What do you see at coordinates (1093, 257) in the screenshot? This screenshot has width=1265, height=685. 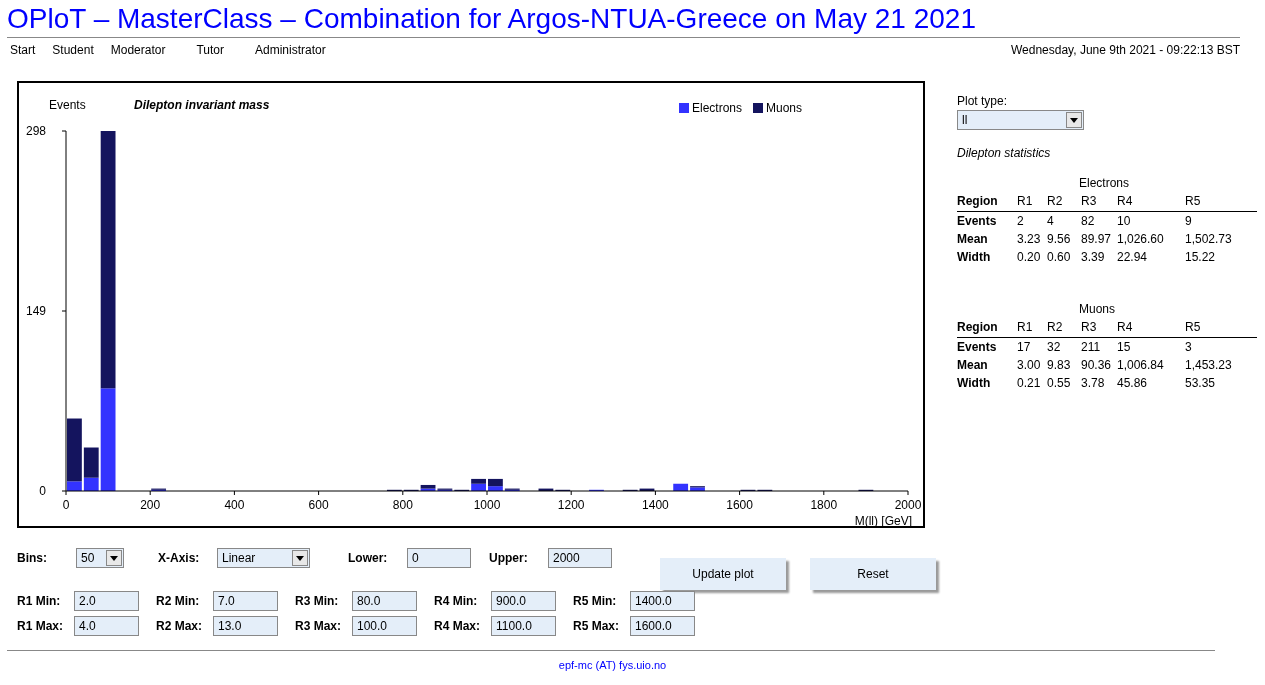 I see `table-cell-text: 3.39` at bounding box center [1093, 257].